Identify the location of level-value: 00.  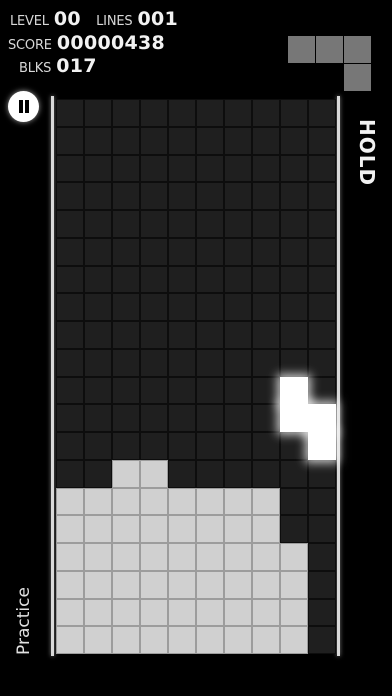
(67, 19).